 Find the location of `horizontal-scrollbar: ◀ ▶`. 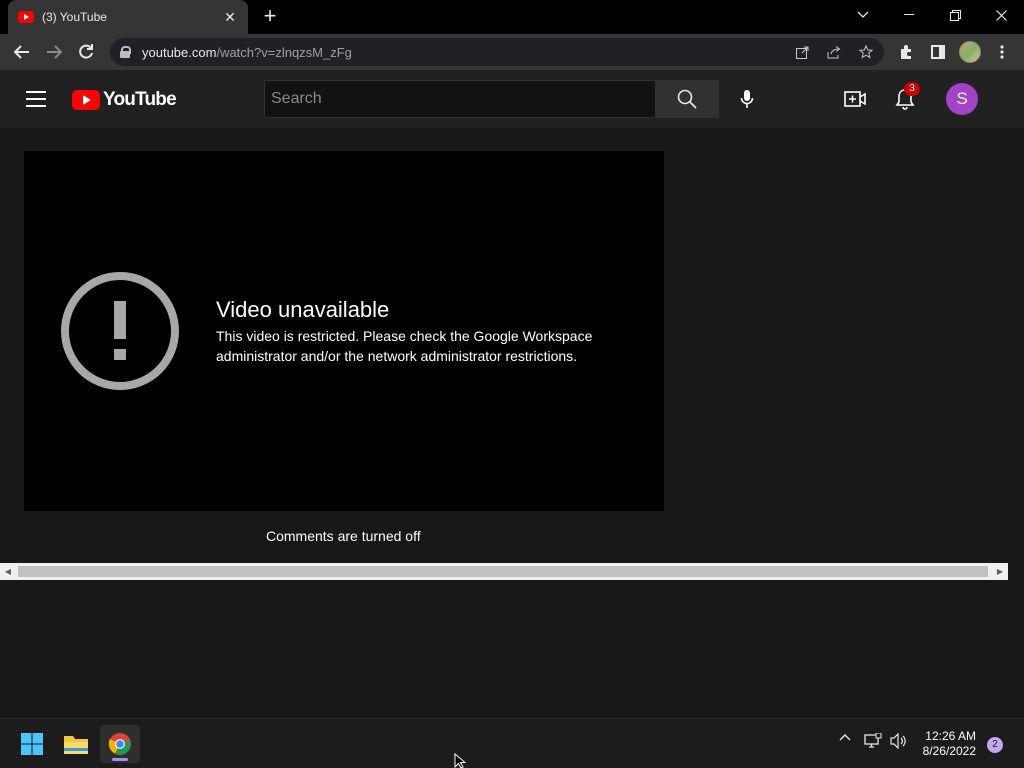

horizontal-scrollbar: ◀ ▶ is located at coordinates (504, 571).